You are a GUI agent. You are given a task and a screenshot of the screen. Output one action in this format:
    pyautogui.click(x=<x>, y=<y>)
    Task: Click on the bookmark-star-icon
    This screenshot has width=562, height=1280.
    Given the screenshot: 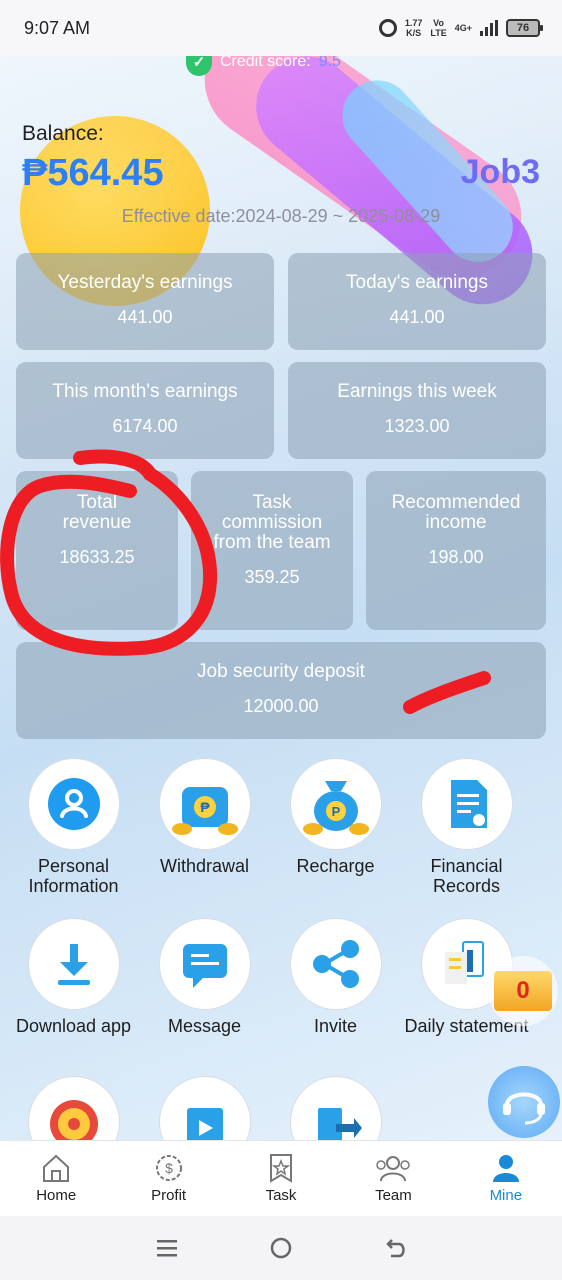 What is the action you would take?
    pyautogui.click(x=281, y=1168)
    